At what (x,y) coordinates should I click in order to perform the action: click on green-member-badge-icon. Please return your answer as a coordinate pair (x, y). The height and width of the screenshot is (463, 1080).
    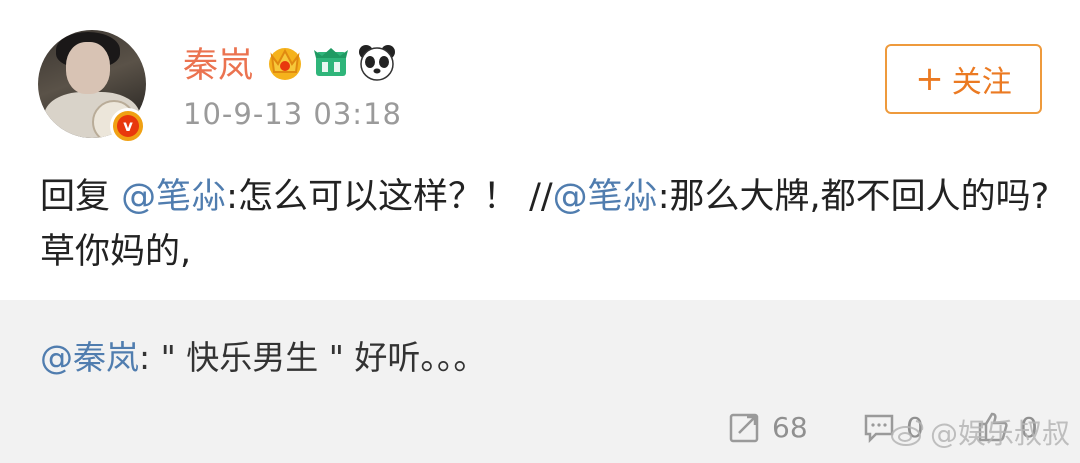
    Looking at the image, I should click on (331, 62).